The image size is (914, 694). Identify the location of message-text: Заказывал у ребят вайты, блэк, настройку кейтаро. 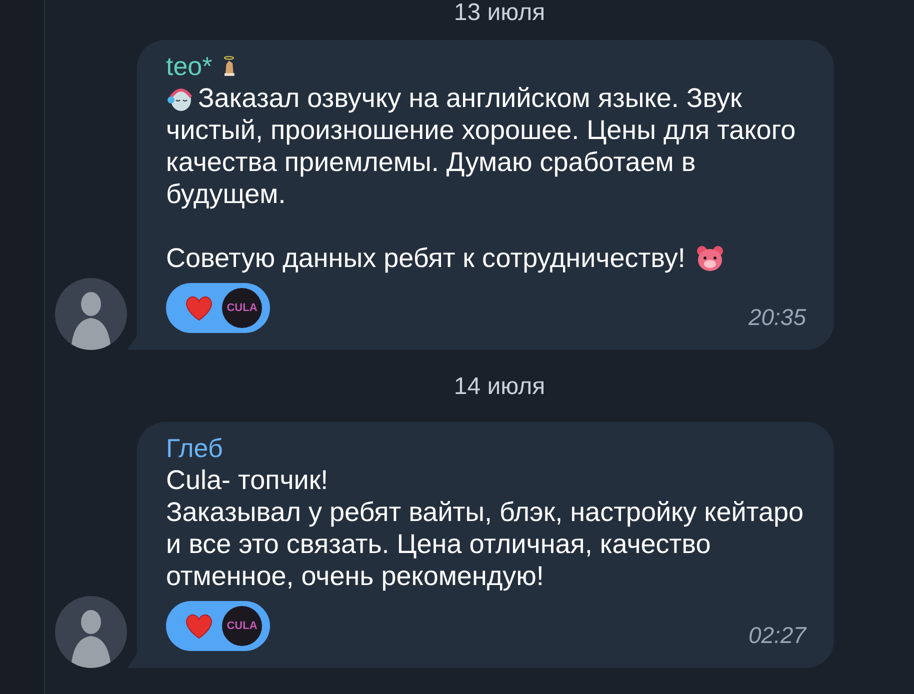
(485, 512).